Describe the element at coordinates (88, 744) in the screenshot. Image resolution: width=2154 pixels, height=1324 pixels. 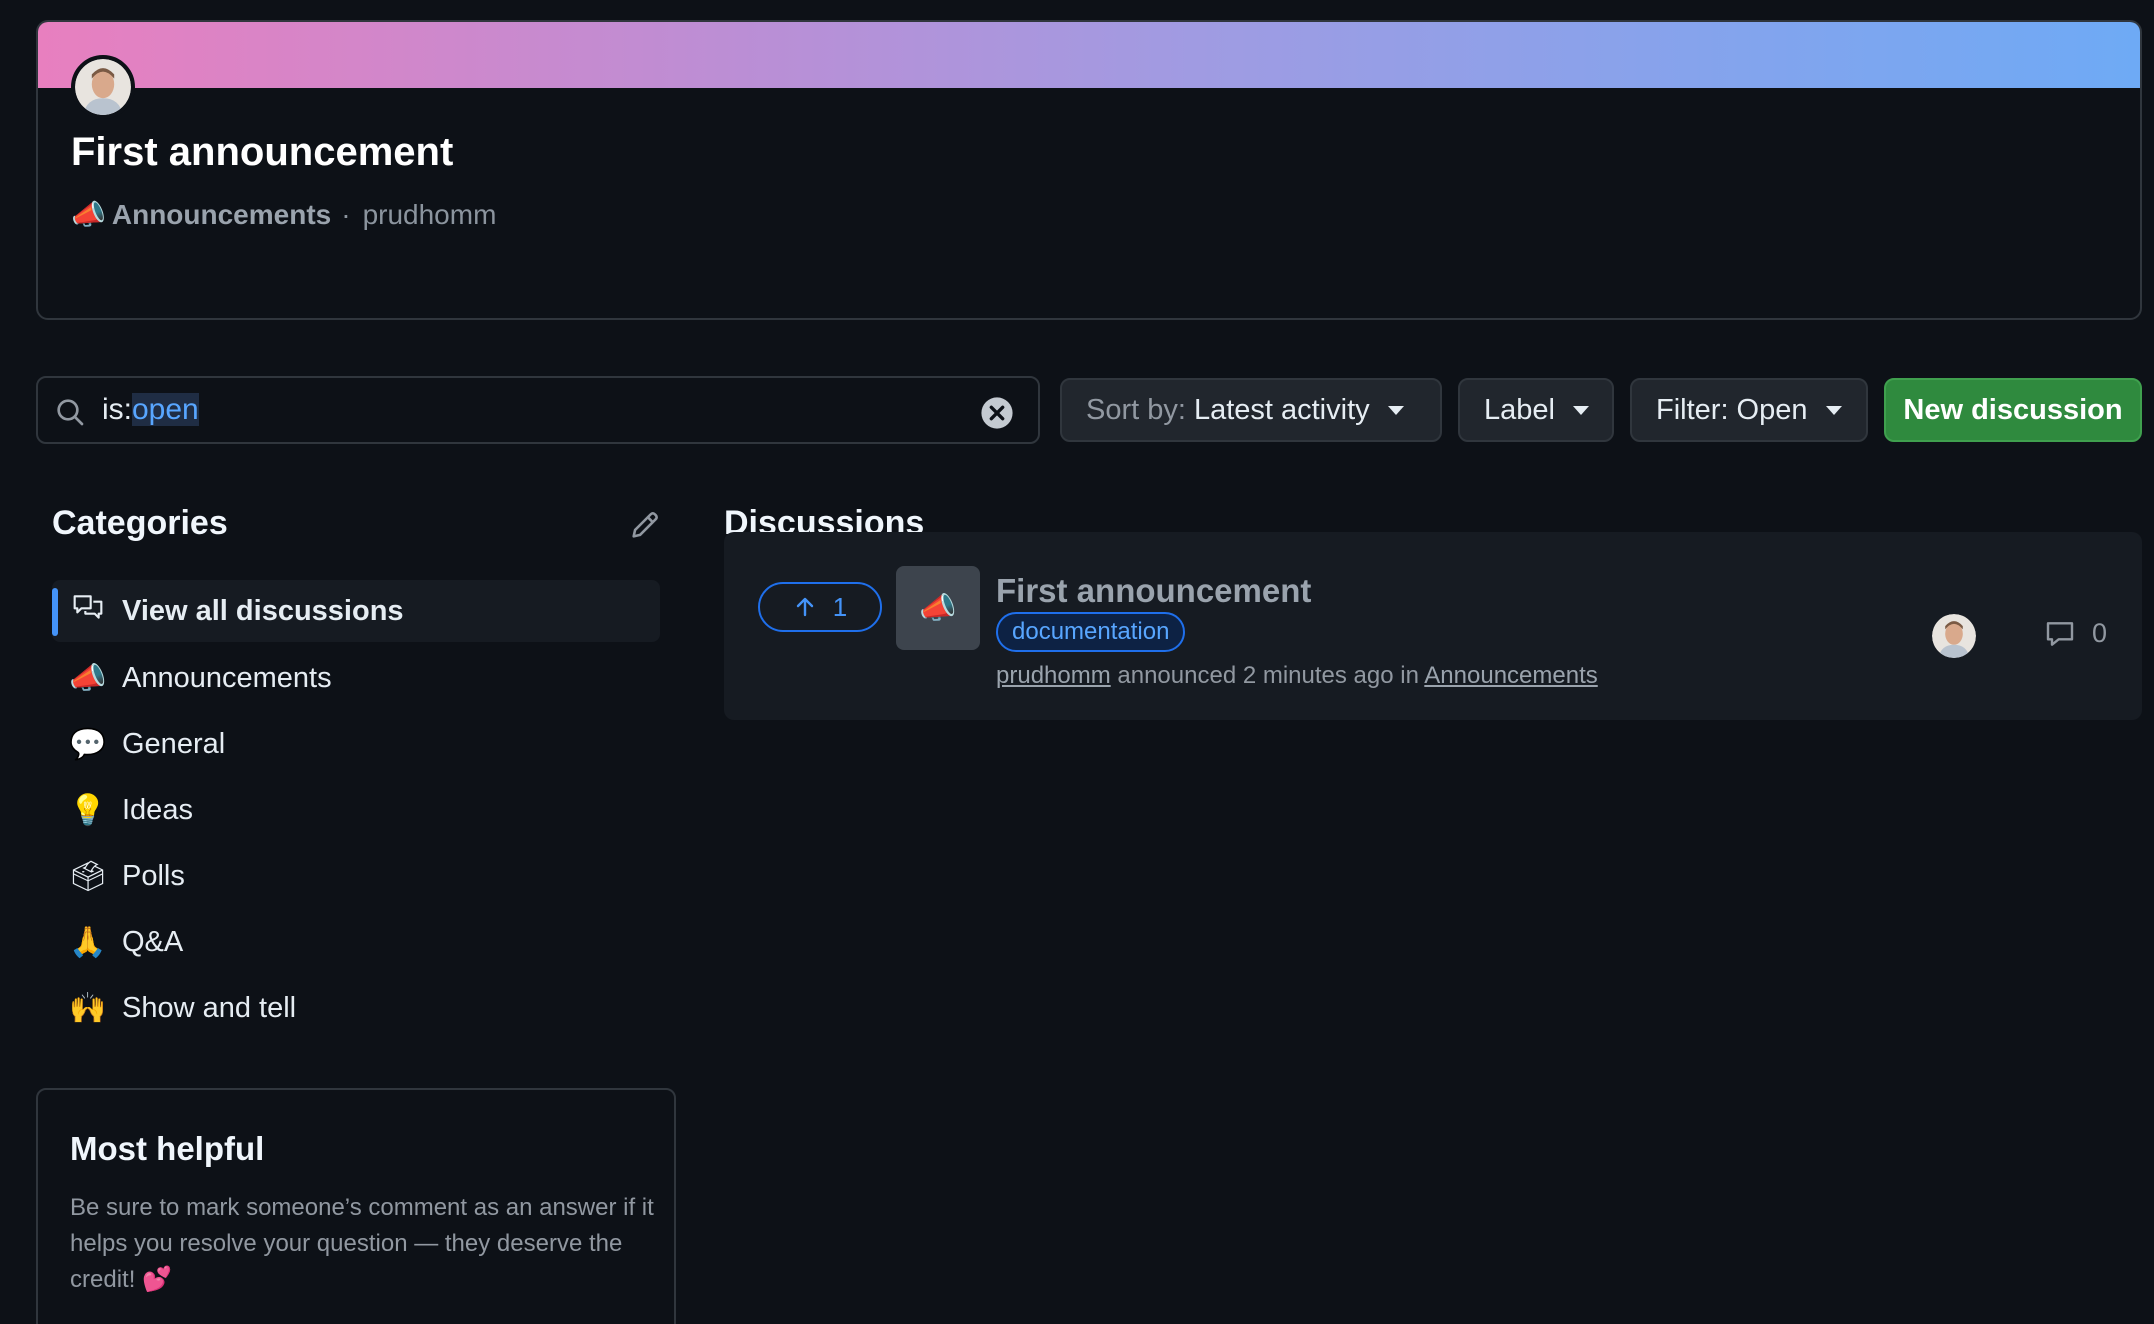
I see `speech-bubble-icon: 💬` at that location.